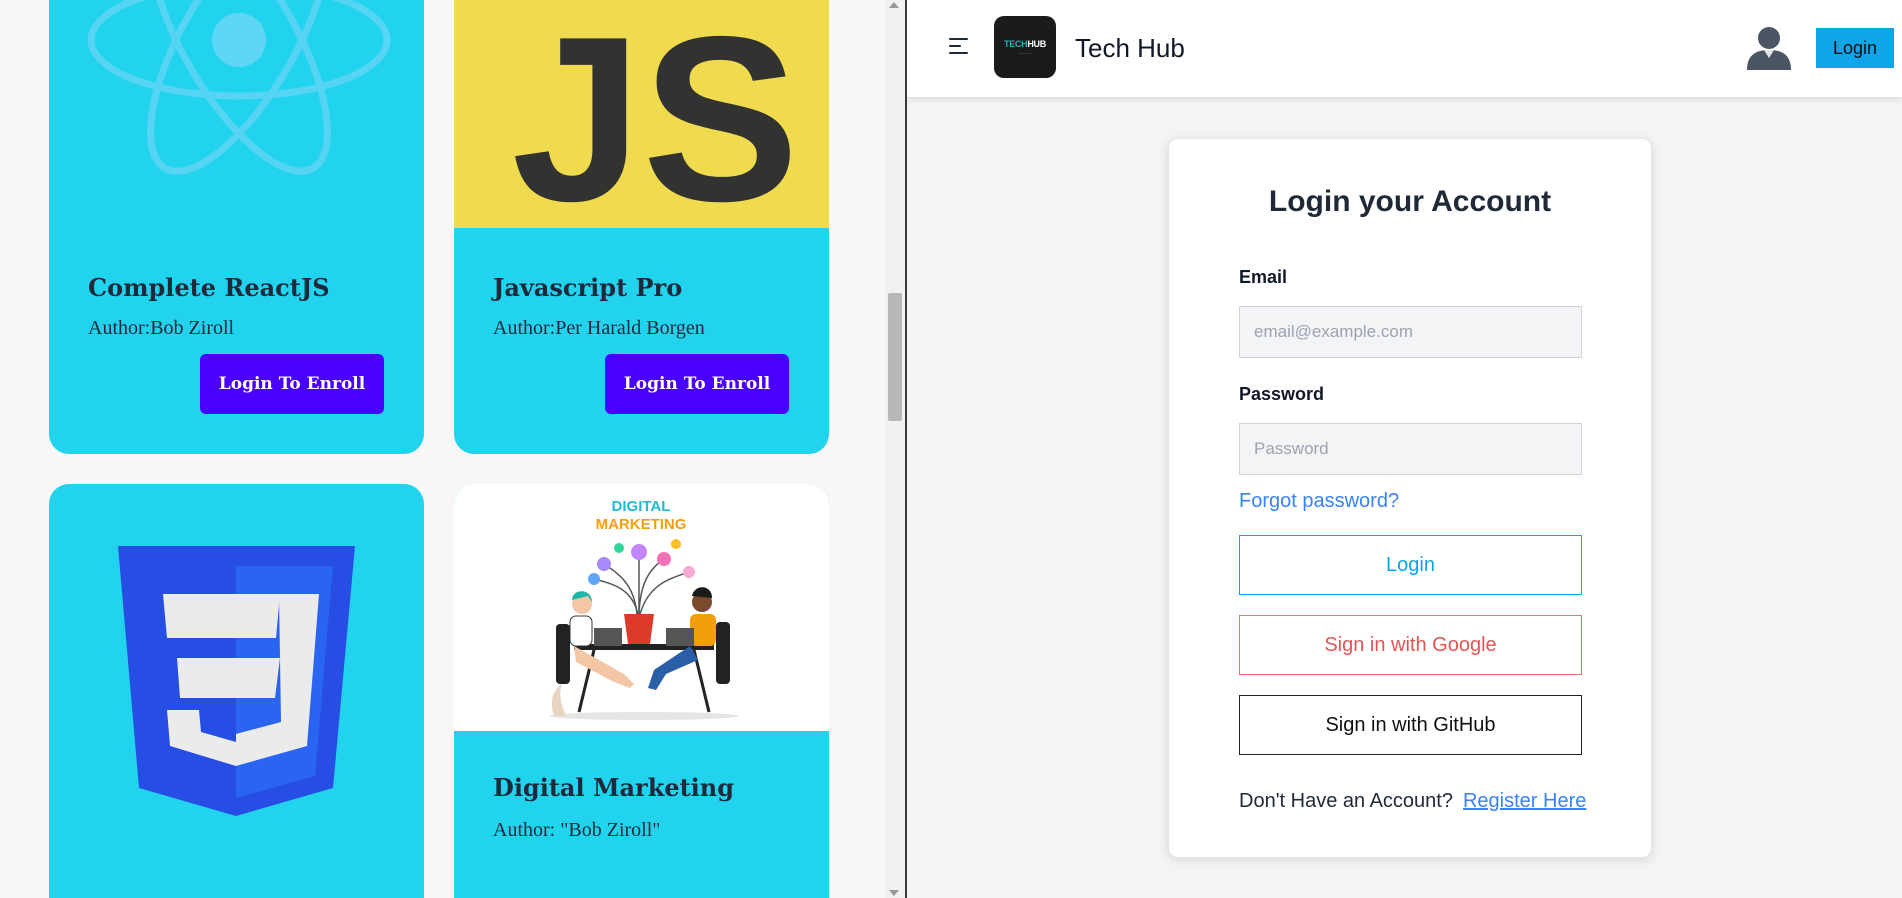  What do you see at coordinates (1410, 645) in the screenshot?
I see `google-signin-button: Sign in with Google` at bounding box center [1410, 645].